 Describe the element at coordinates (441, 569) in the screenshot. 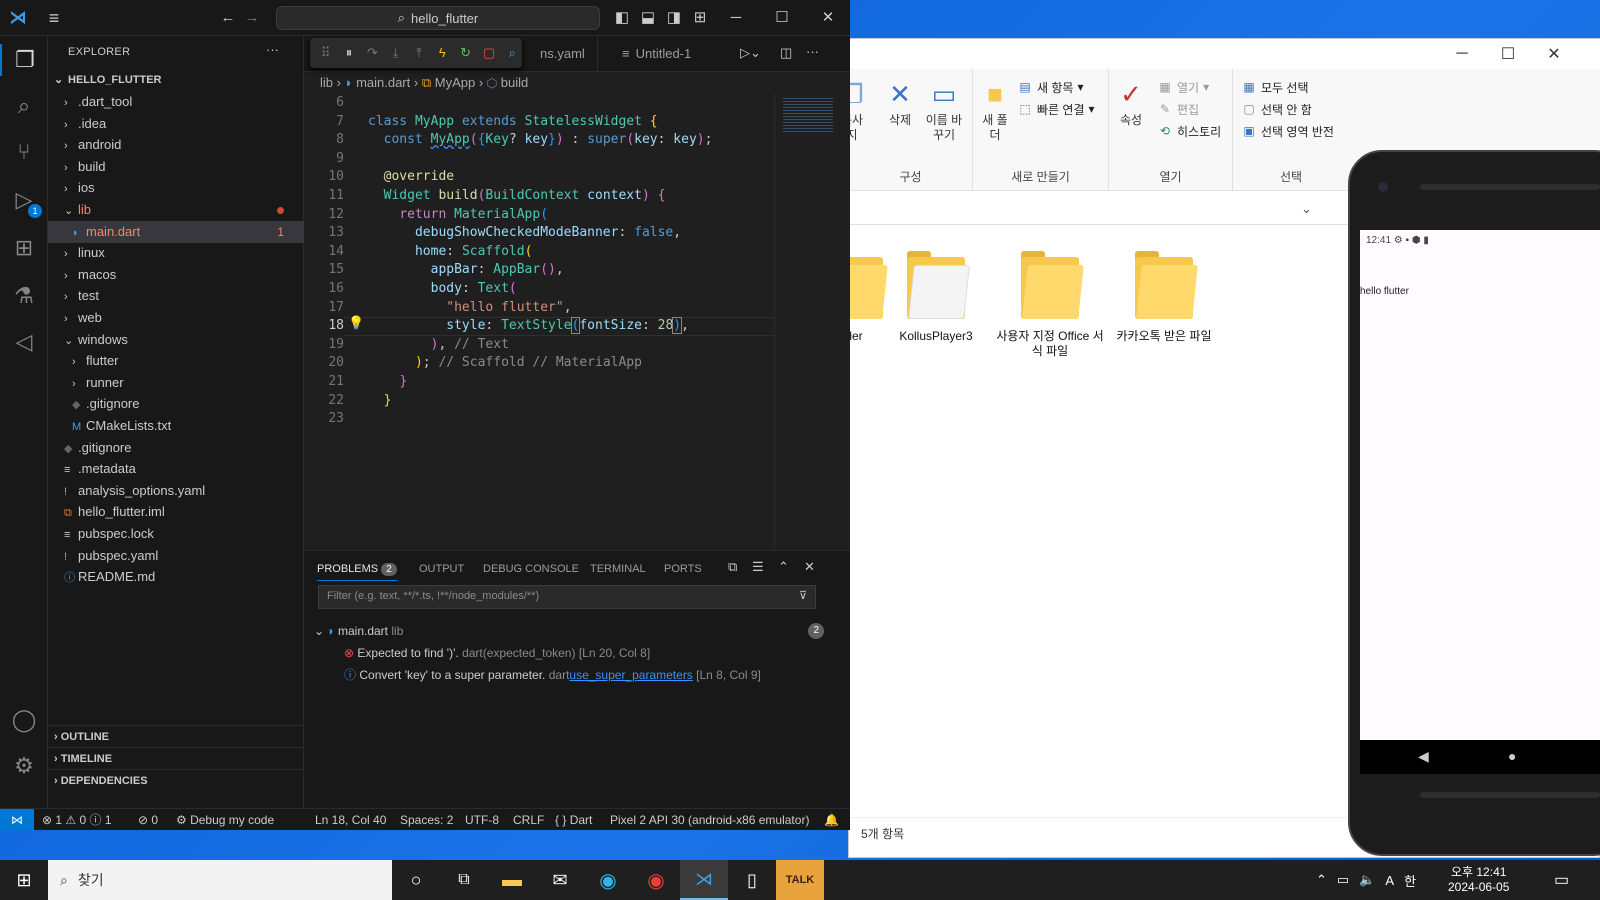

I see `tab-output: OUTPUT` at that location.